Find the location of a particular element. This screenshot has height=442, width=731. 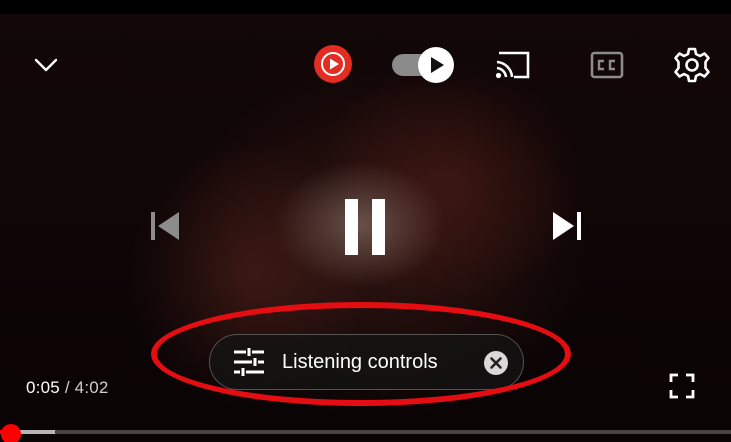

autoplay-toggle is located at coordinates (424, 65).